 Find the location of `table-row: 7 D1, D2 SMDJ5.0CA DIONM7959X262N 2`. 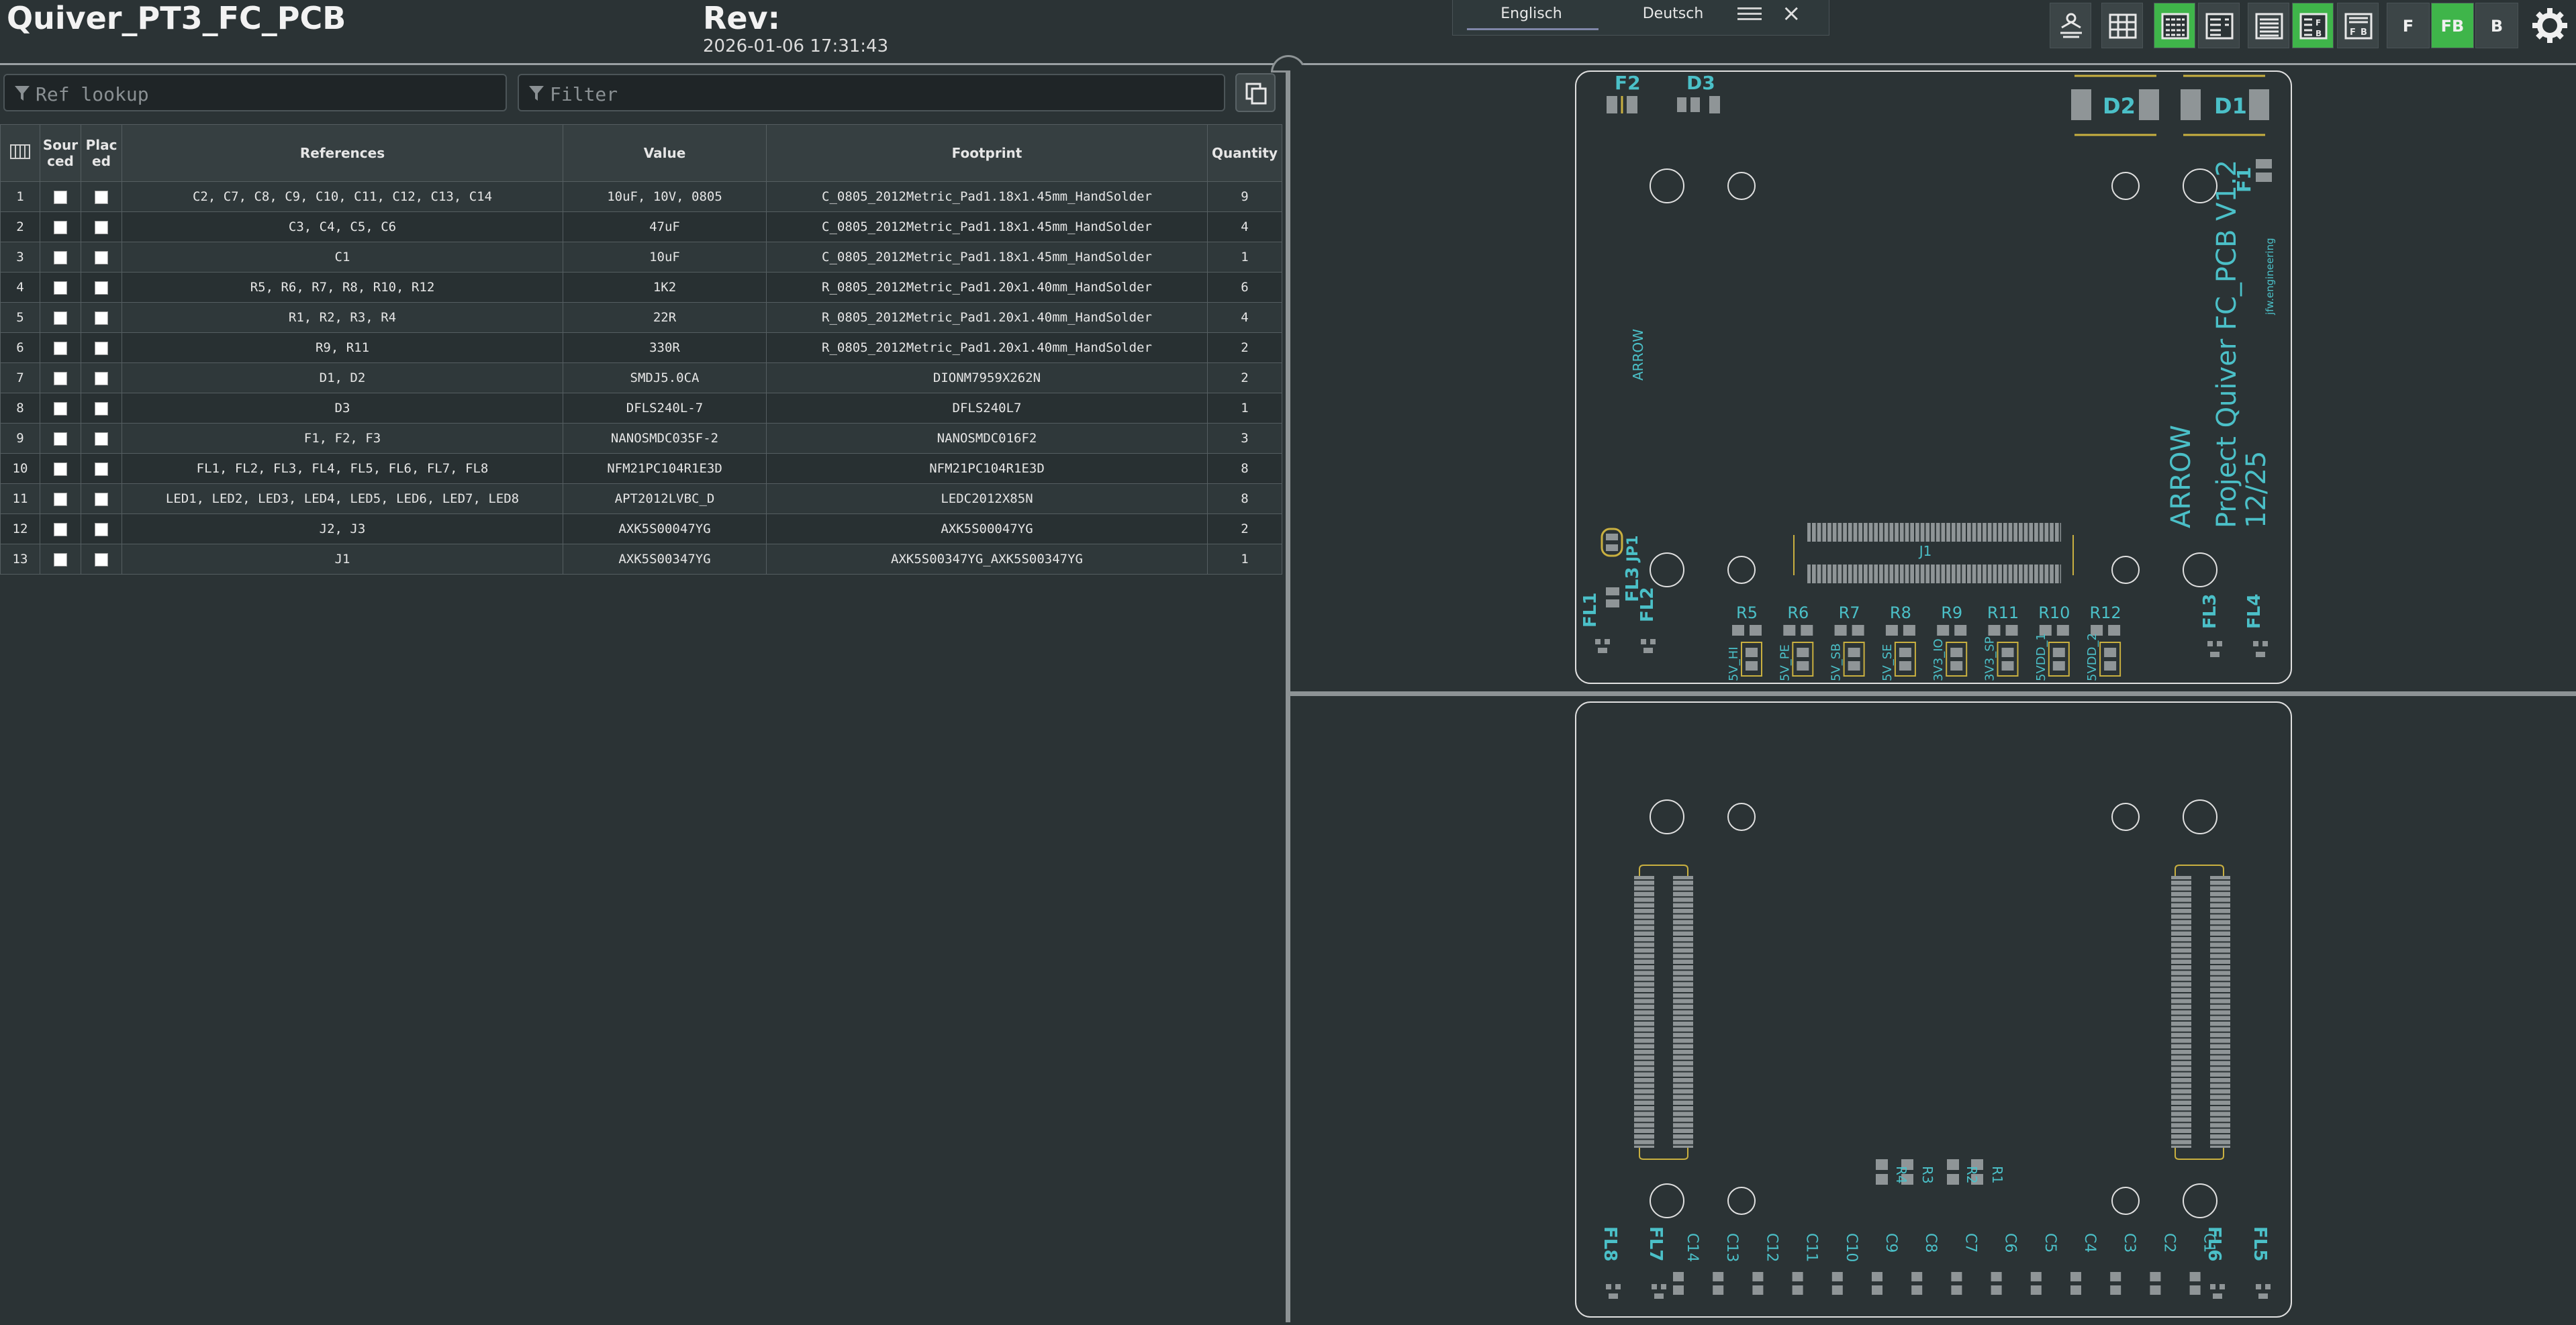

table-row: 7 D1, D2 SMDJ5.0CA DIONM7959X262N 2 is located at coordinates (641, 377).